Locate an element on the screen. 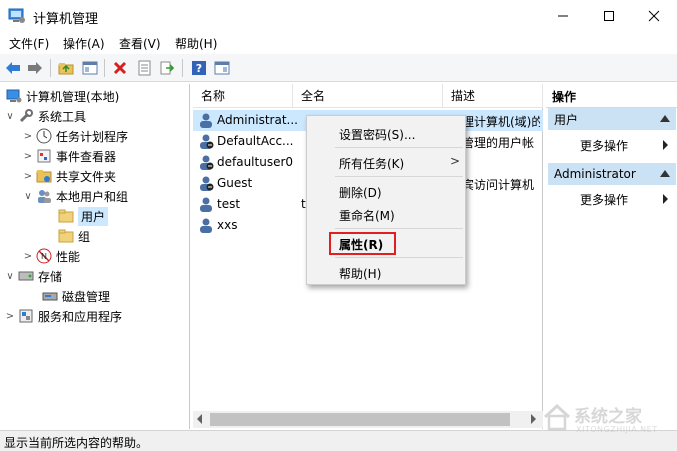 The image size is (677, 451). minimize-button is located at coordinates (563, 16).